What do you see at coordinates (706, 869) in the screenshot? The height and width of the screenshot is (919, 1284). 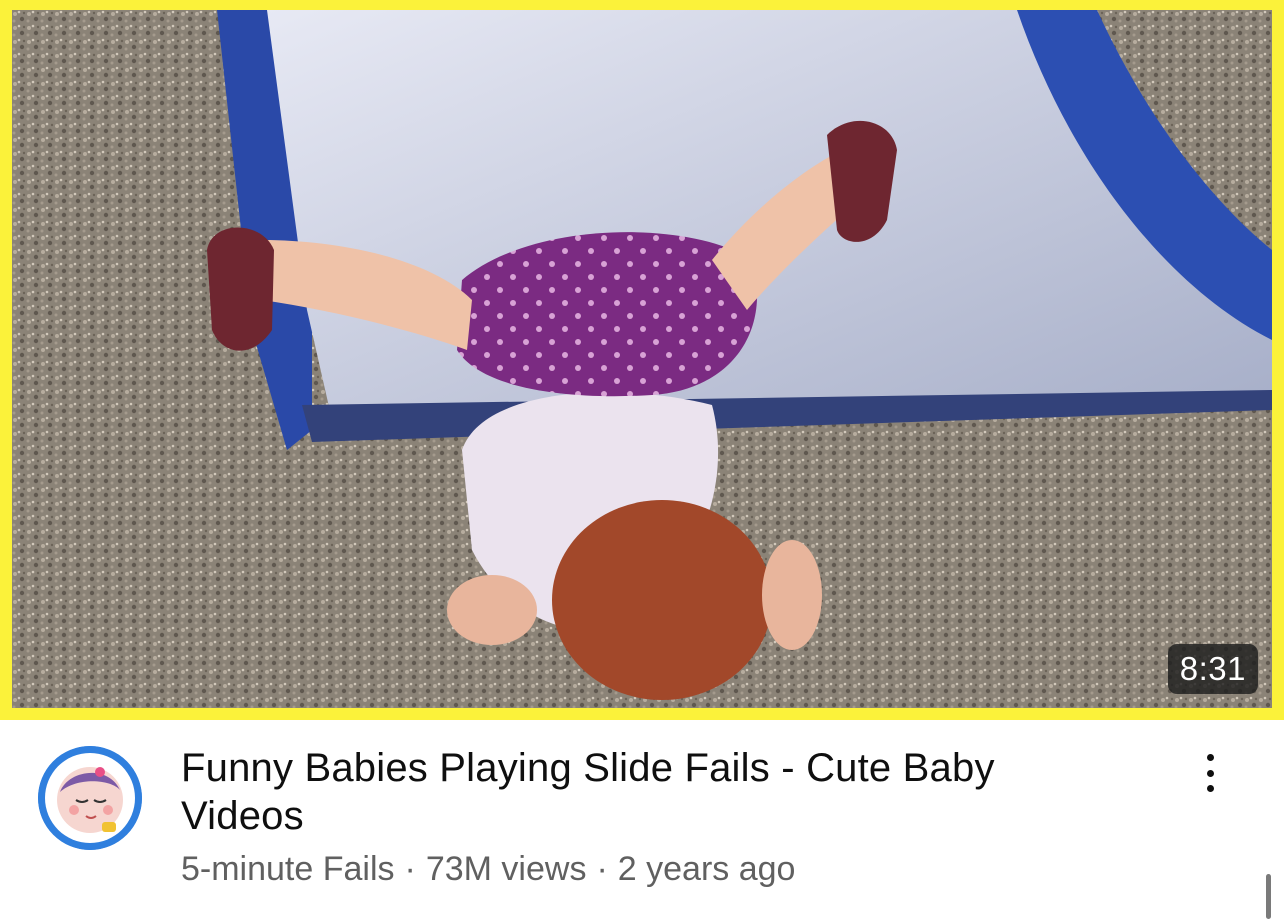 I see `upload-age: 2 years ago` at bounding box center [706, 869].